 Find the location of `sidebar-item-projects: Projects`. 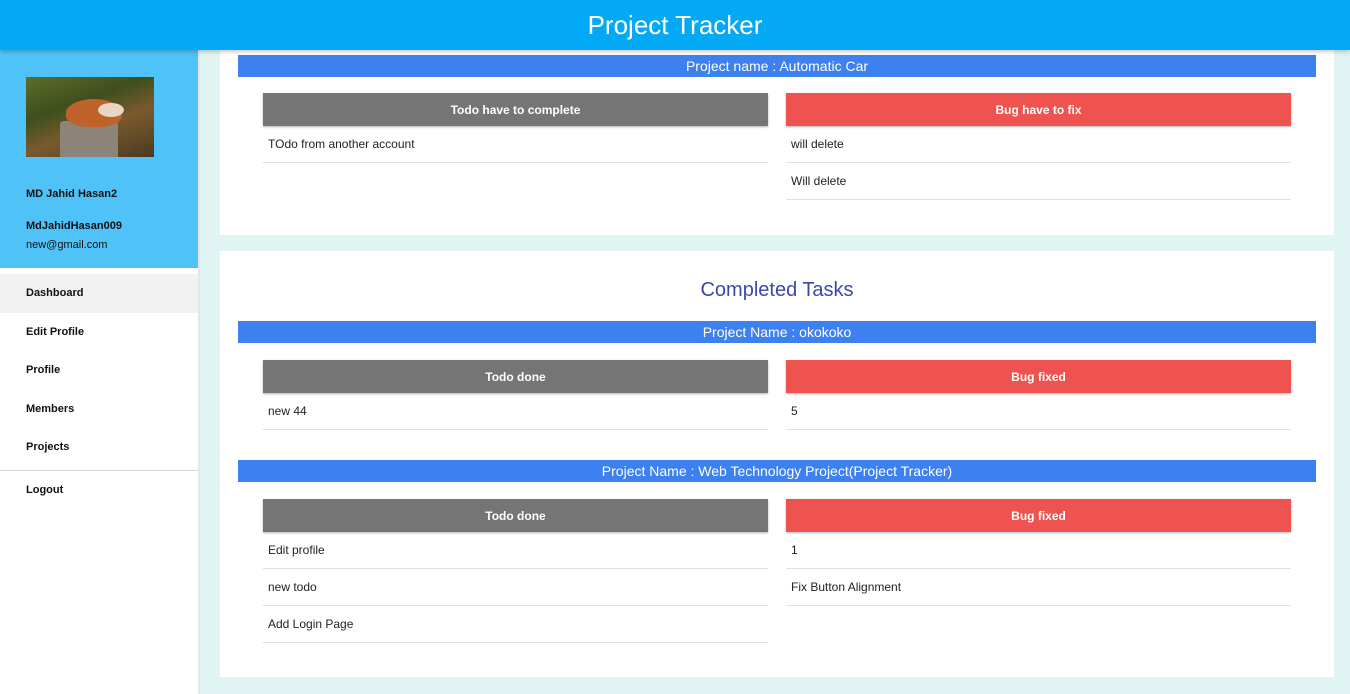

sidebar-item-projects: Projects is located at coordinates (99, 447).